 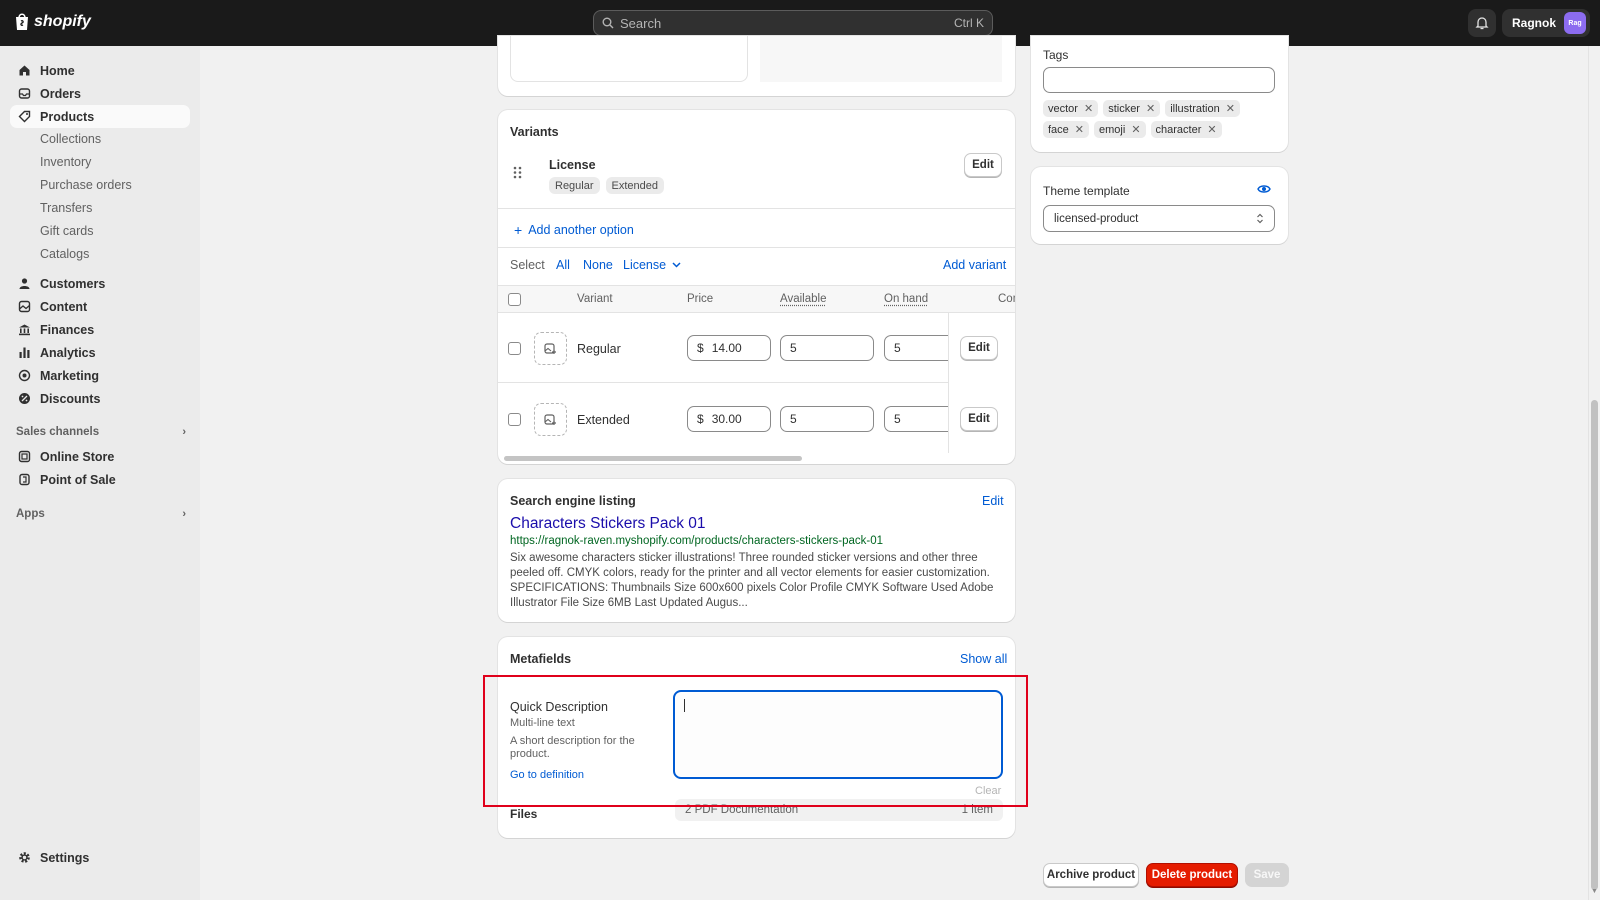 What do you see at coordinates (65, 162) in the screenshot?
I see `sidebar-subitem-inventory: Inventory` at bounding box center [65, 162].